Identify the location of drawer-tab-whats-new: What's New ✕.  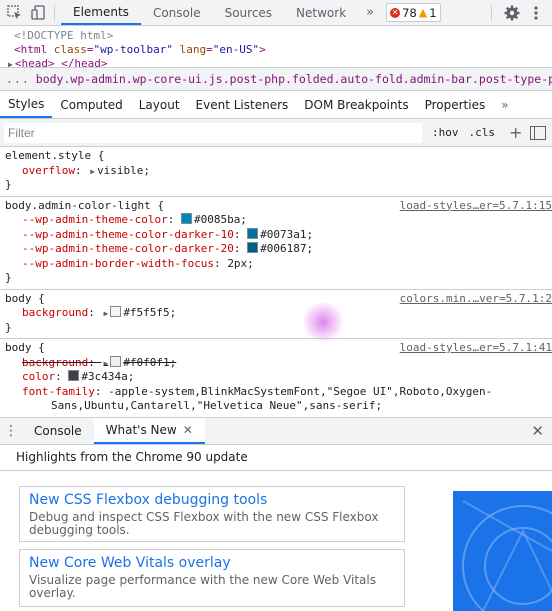
(149, 431).